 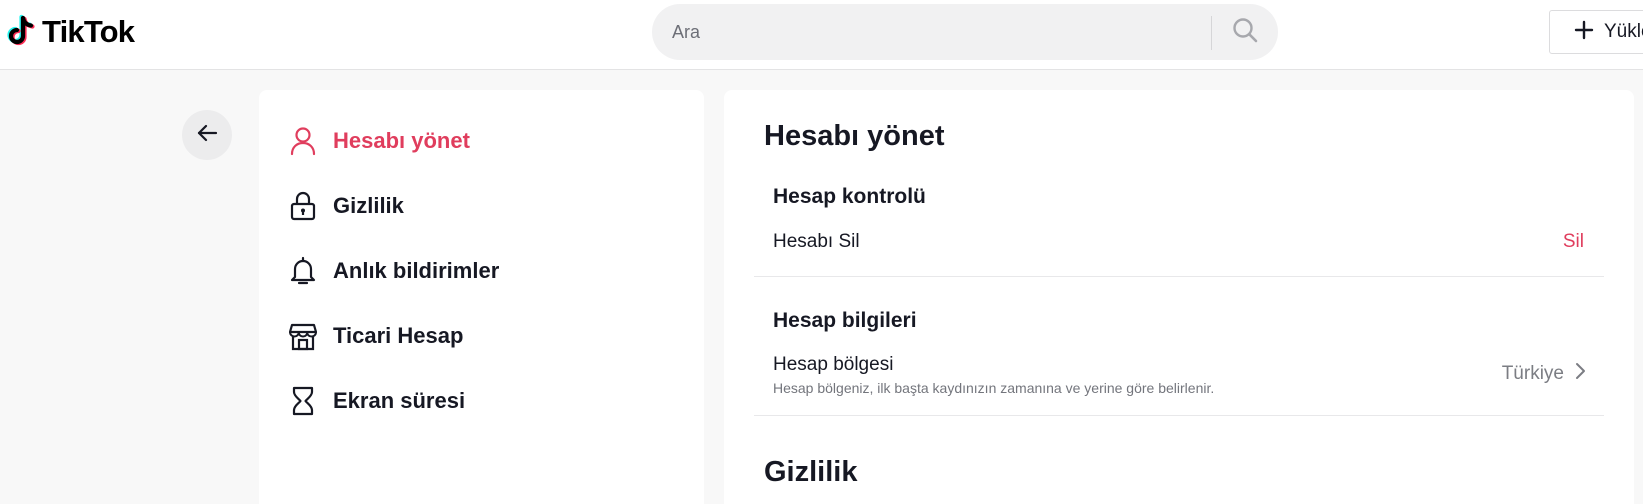 What do you see at coordinates (1584, 32) in the screenshot?
I see `plus-icon` at bounding box center [1584, 32].